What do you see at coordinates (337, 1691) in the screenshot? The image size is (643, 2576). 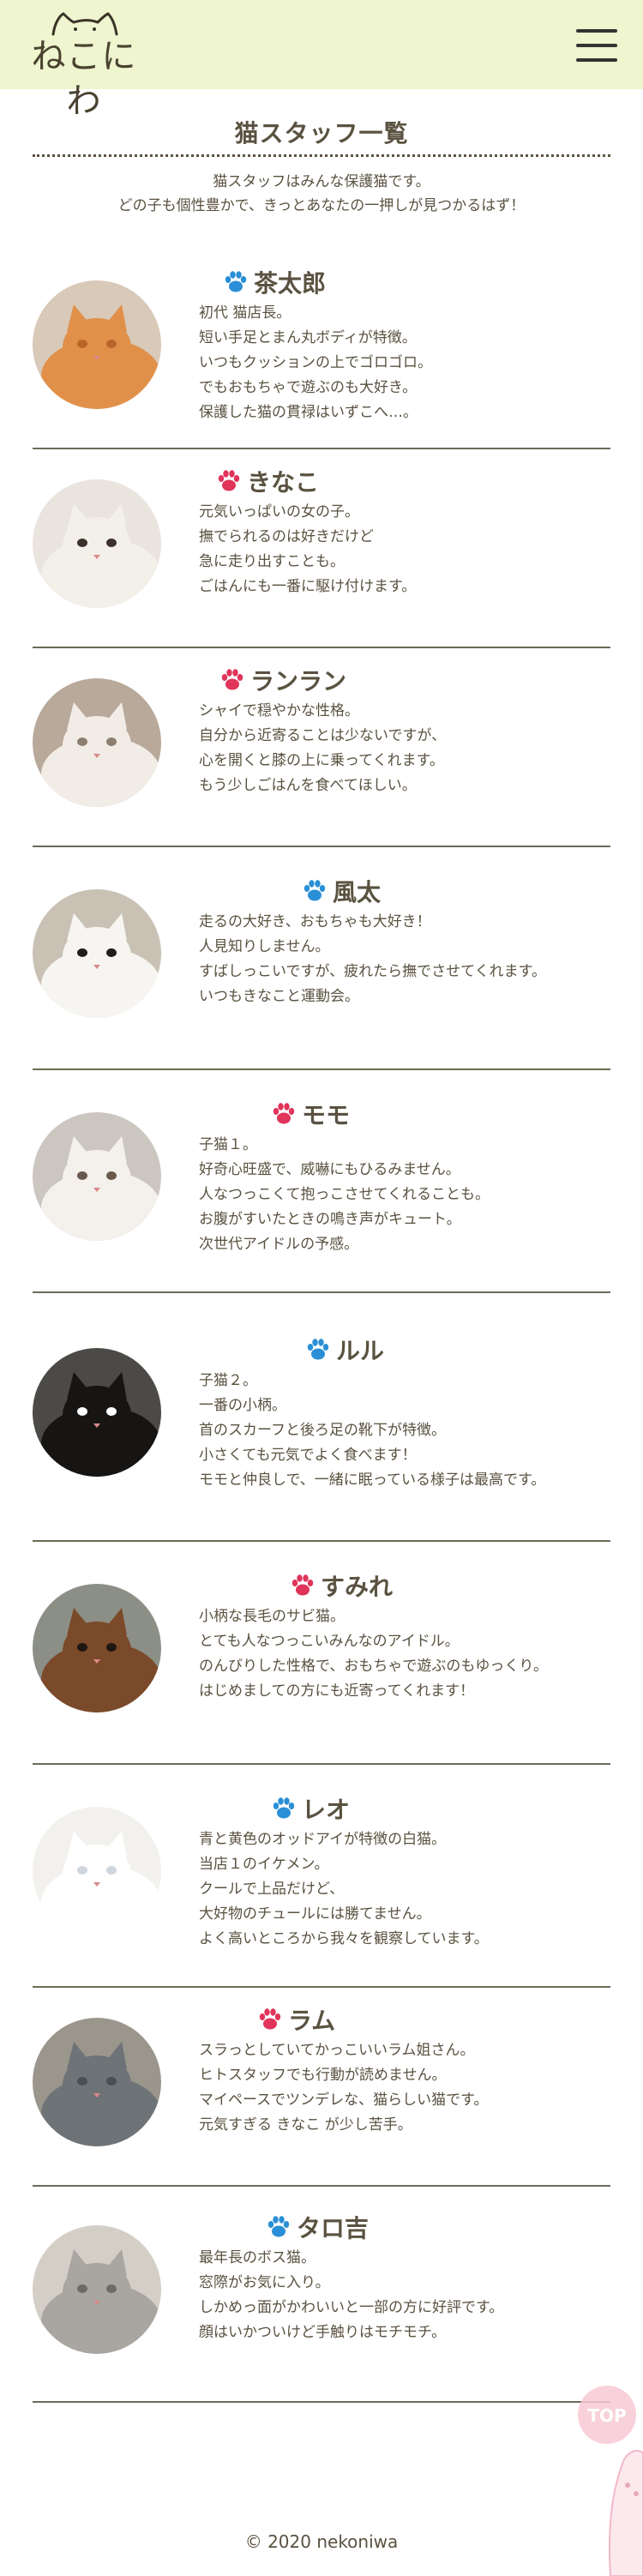 I see `cat-desc-line: はじめましての方にも近寄ってくれます！` at bounding box center [337, 1691].